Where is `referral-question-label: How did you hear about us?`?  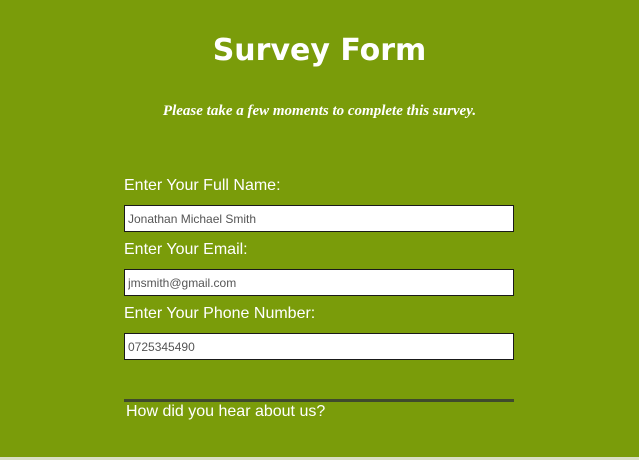
referral-question-label: How did you hear about us? is located at coordinates (226, 411).